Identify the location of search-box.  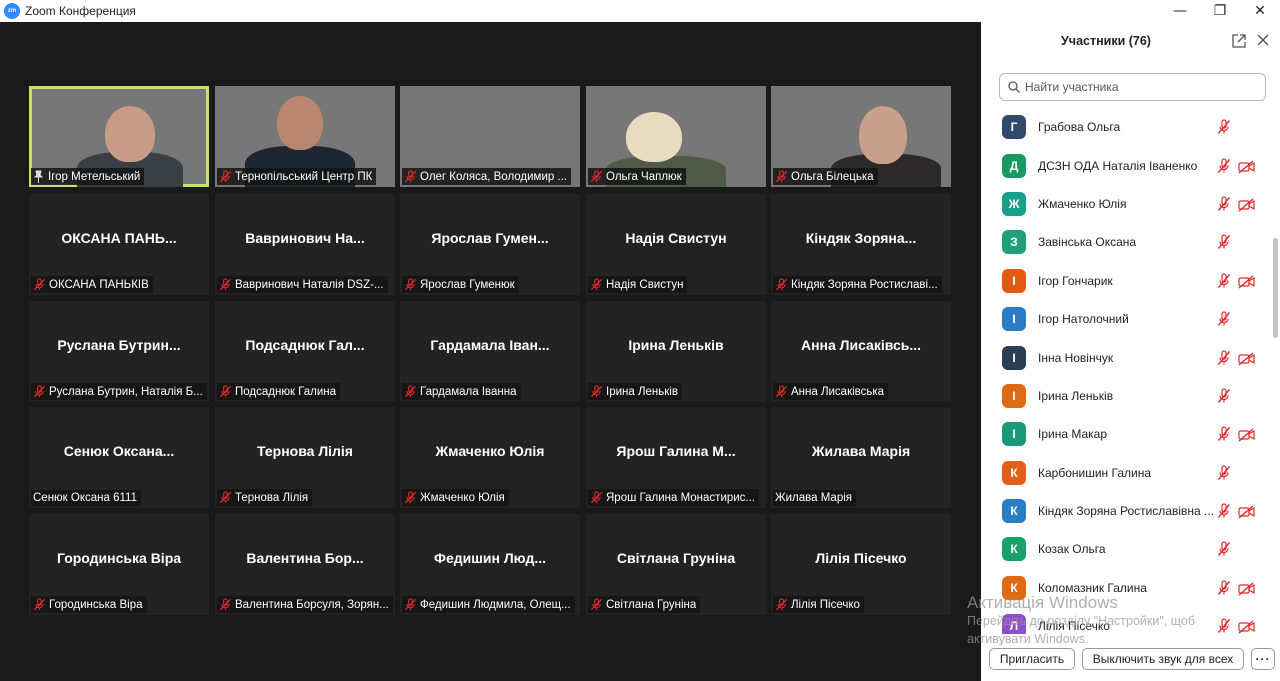
(1132, 87).